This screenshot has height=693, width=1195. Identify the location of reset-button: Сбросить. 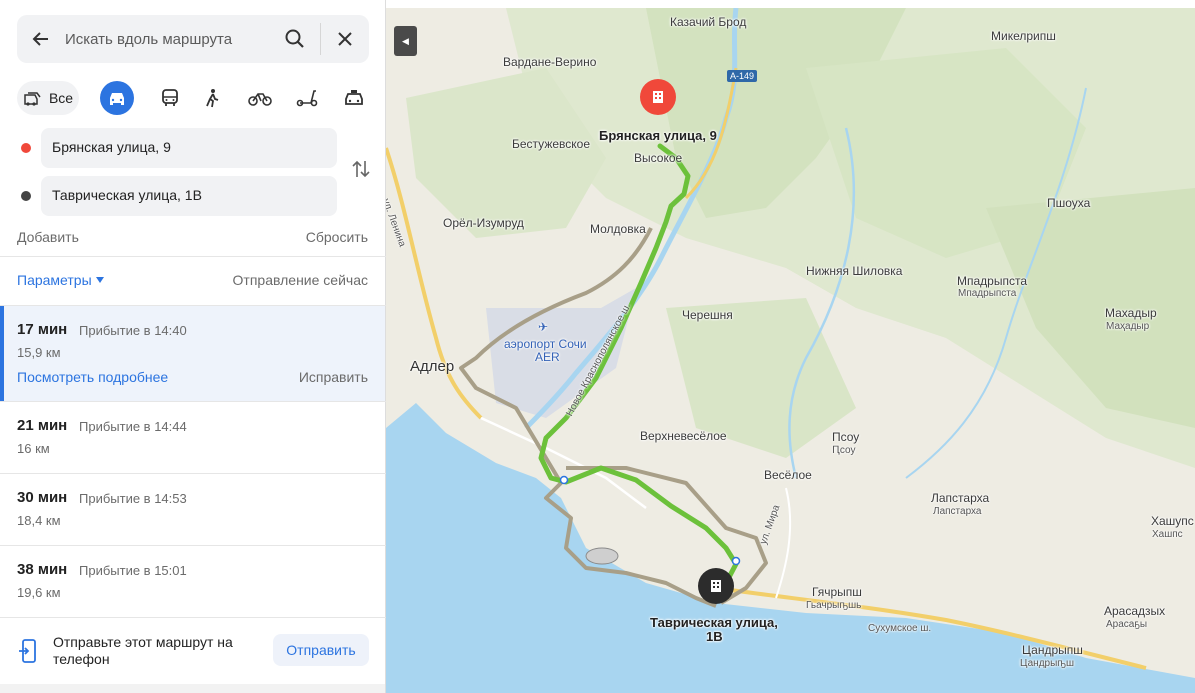
(337, 237).